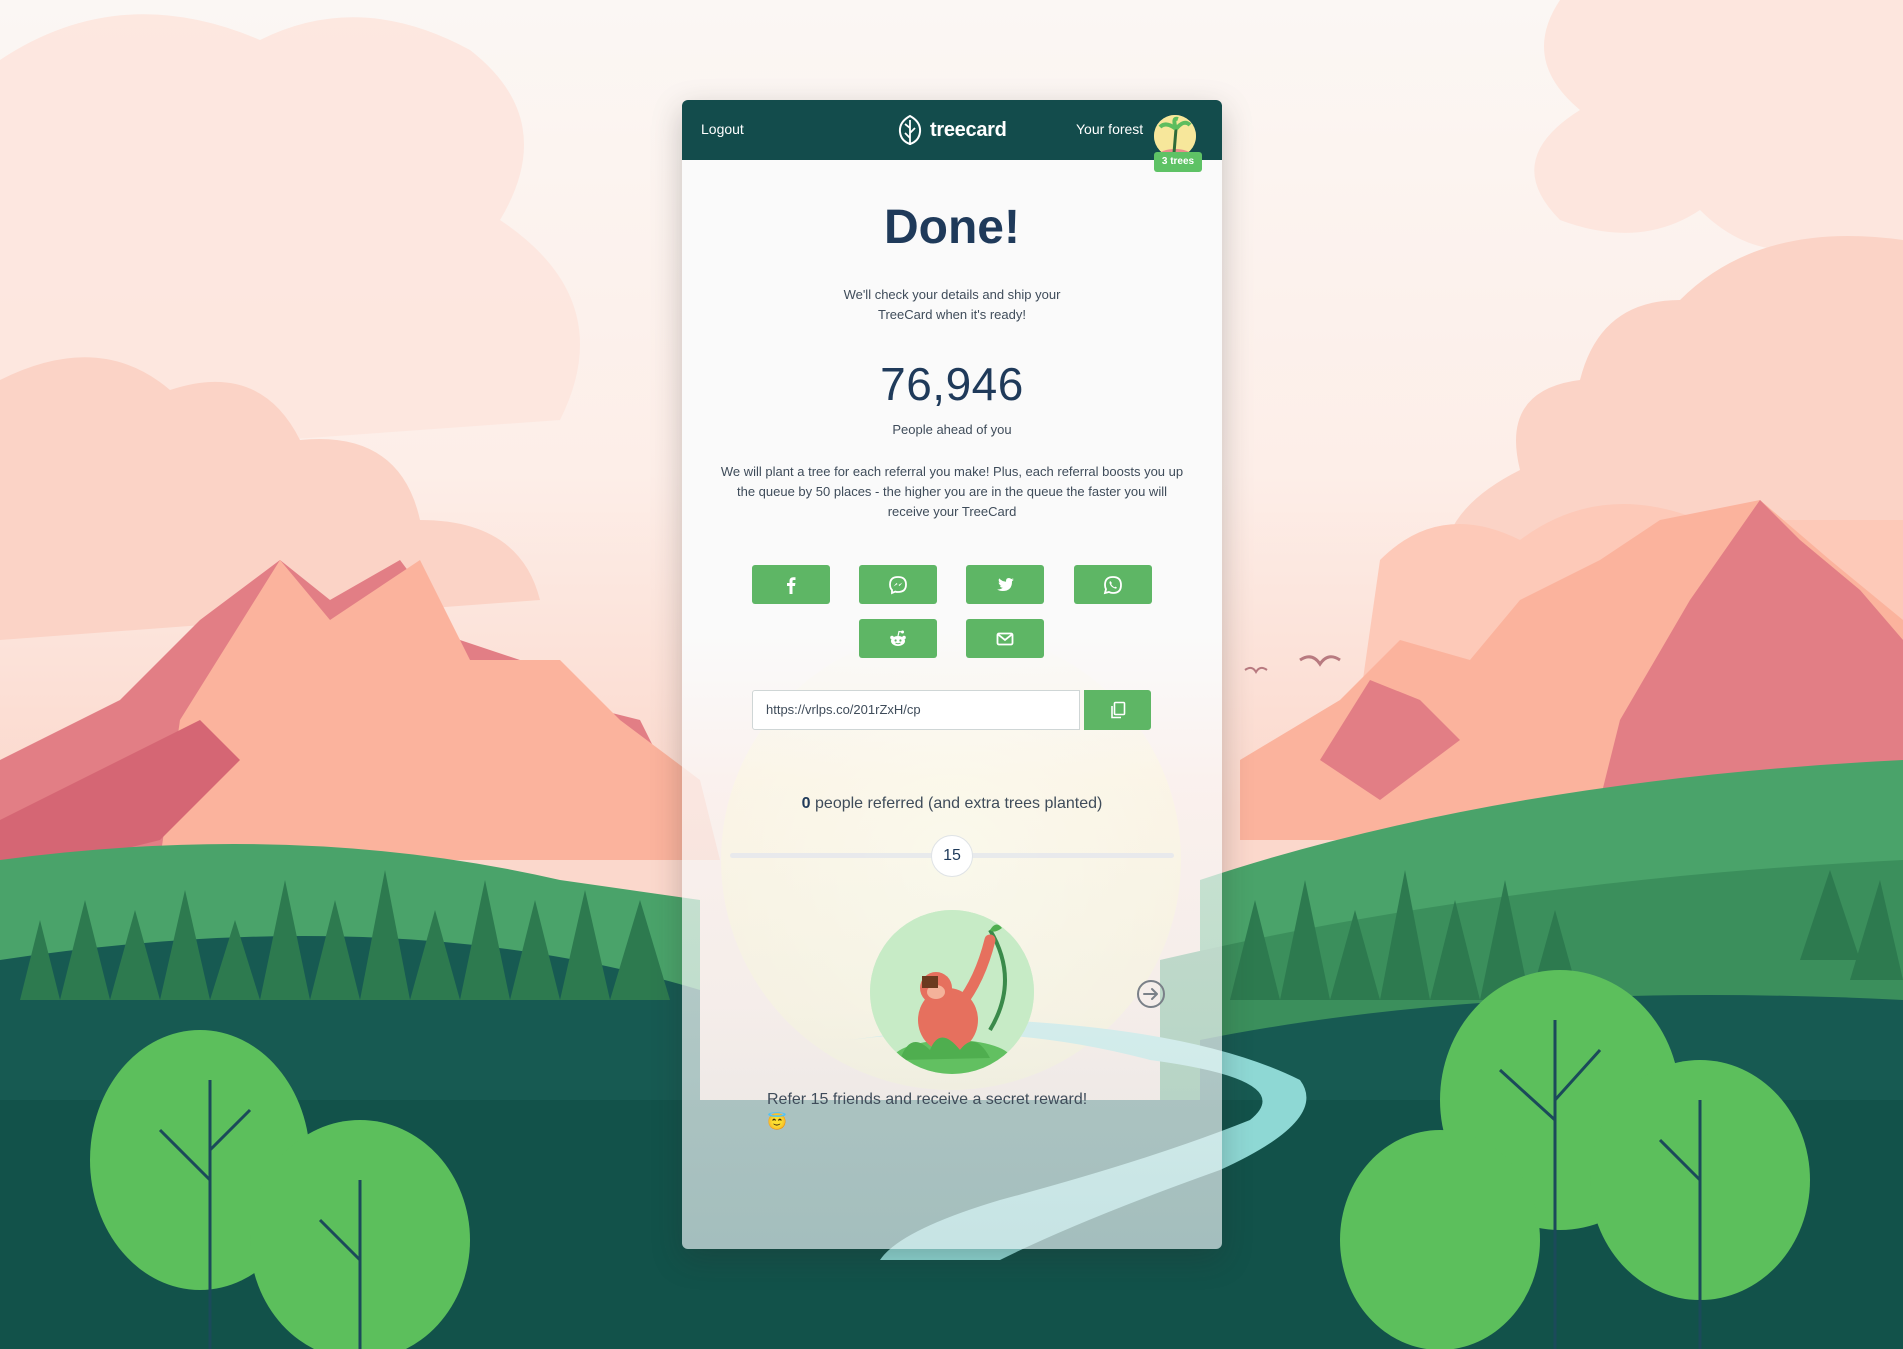 The height and width of the screenshot is (1349, 1903). Describe the element at coordinates (1178, 162) in the screenshot. I see `trees-count-badge: 3 trees` at that location.